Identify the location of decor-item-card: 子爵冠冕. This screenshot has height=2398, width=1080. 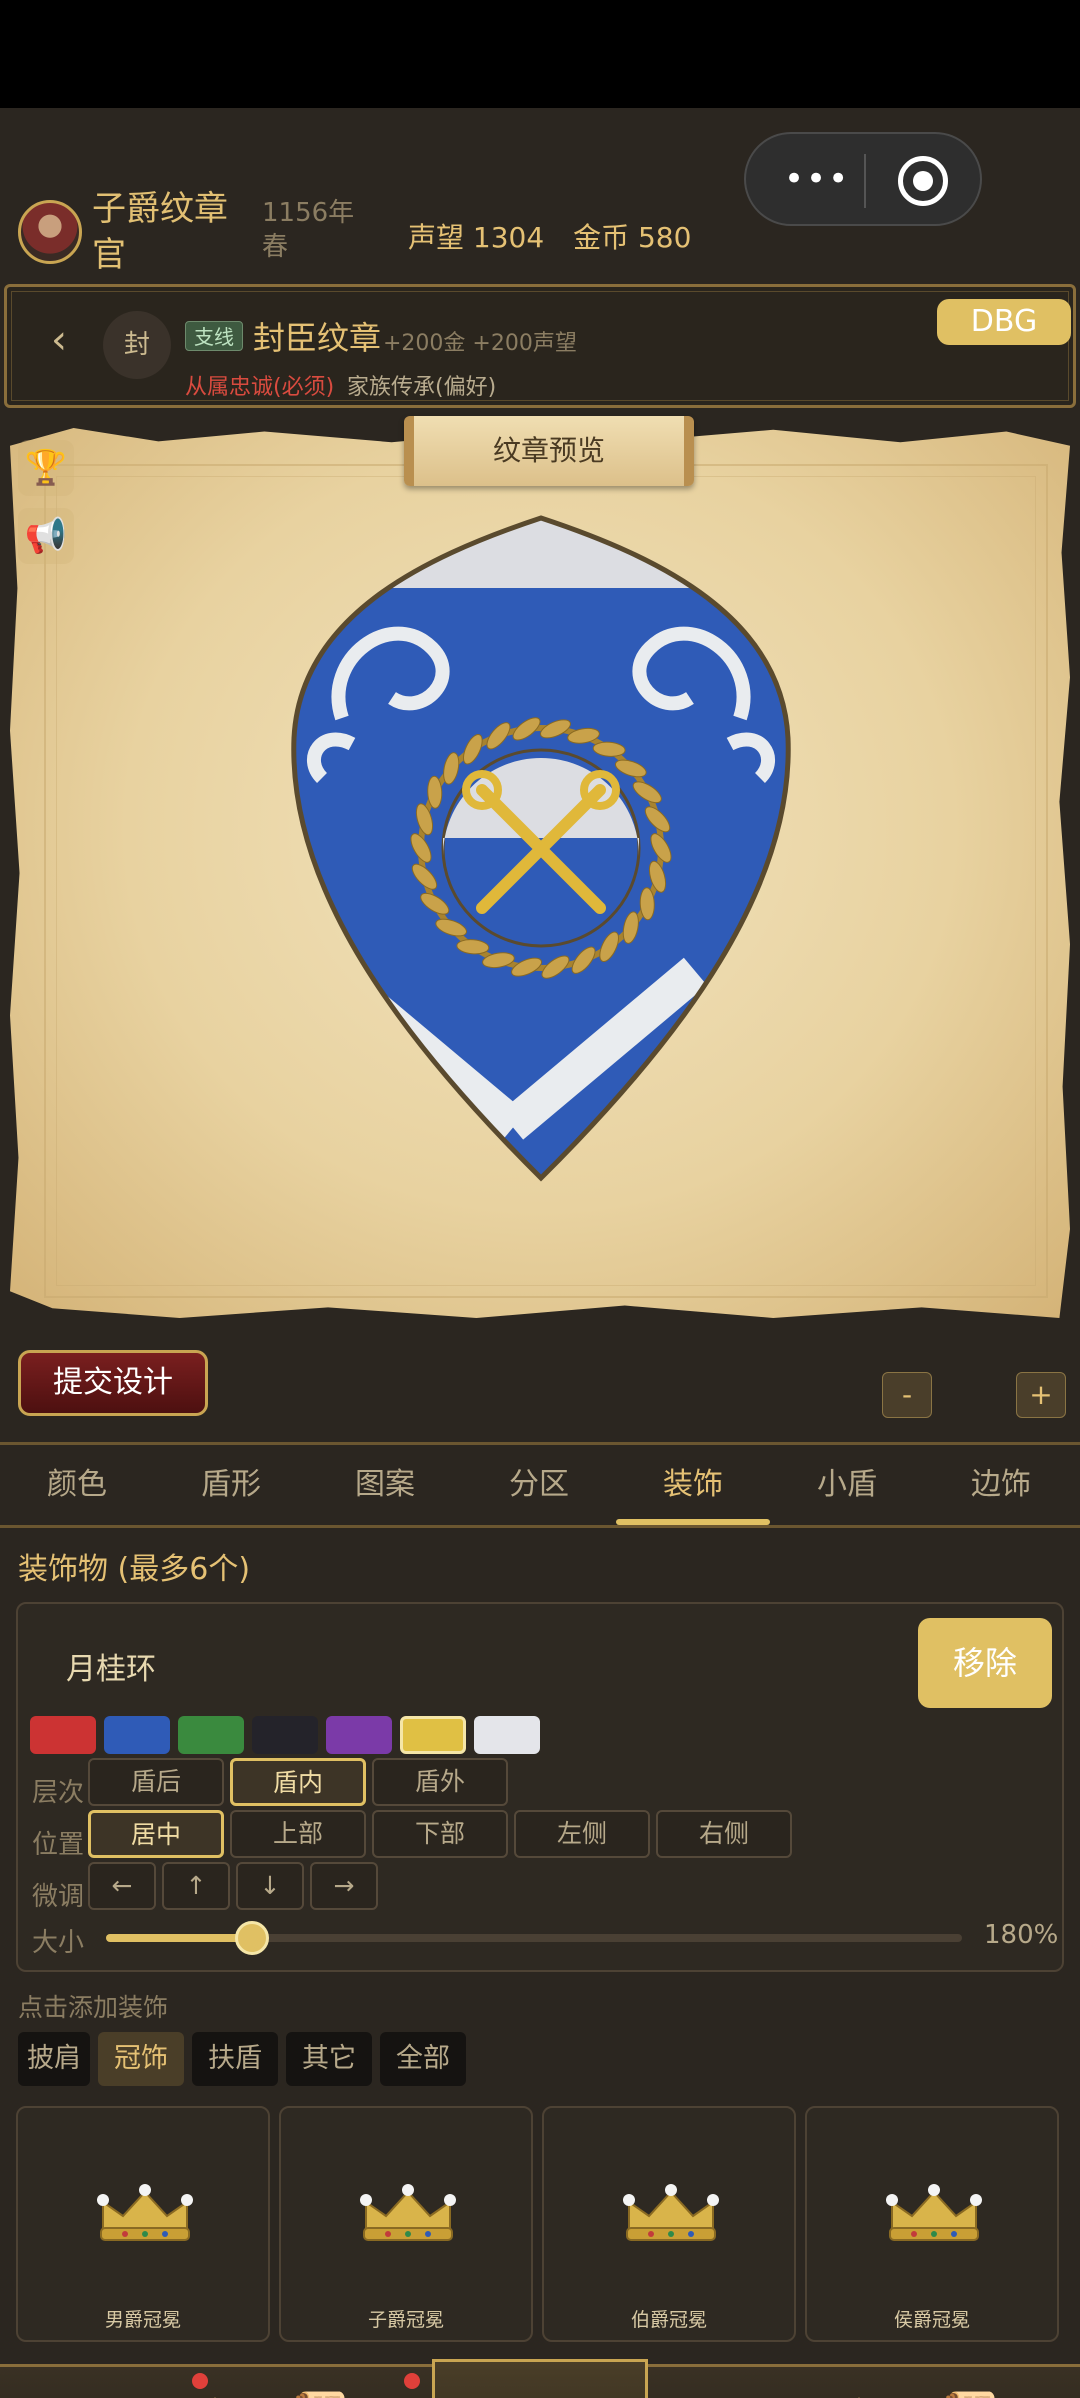
(406, 2224).